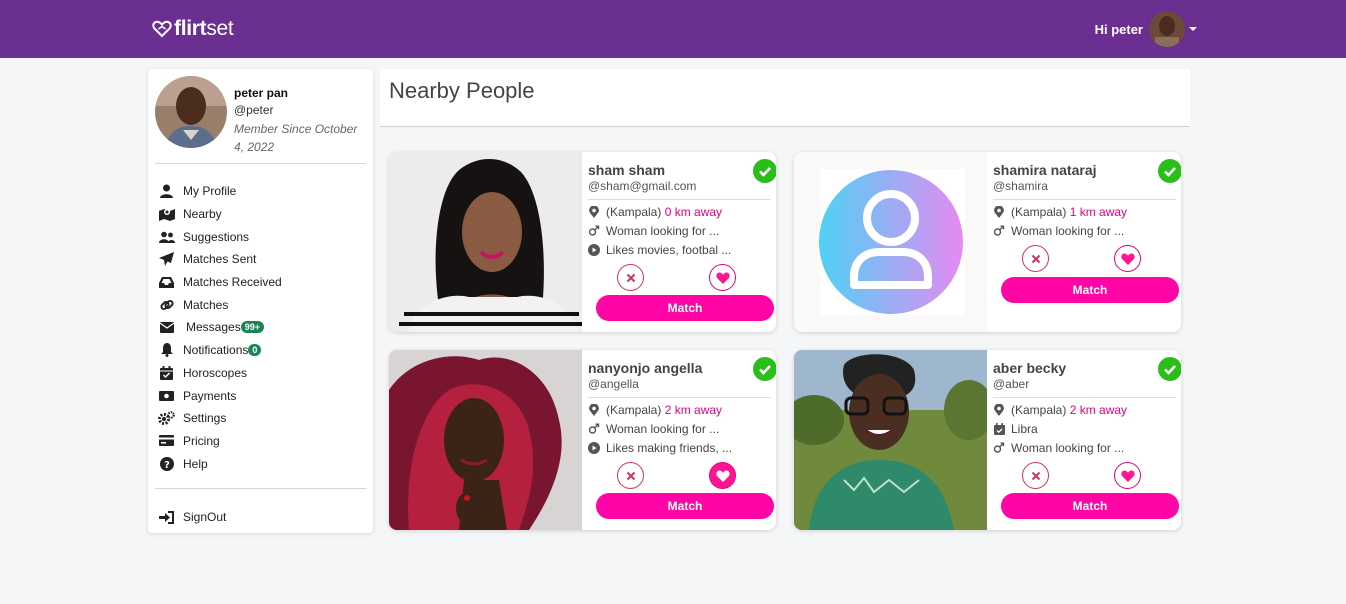 The width and height of the screenshot is (1346, 604). Describe the element at coordinates (252, 327) in the screenshot. I see `messages-count-badge: 99+` at that location.